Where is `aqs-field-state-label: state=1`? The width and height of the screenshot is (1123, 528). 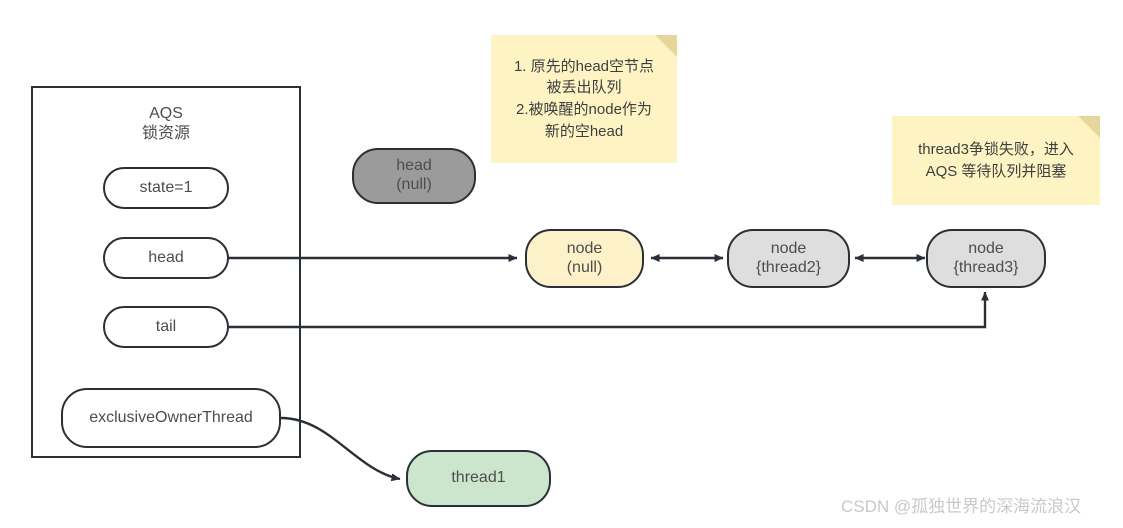 aqs-field-state-label: state=1 is located at coordinates (166, 187).